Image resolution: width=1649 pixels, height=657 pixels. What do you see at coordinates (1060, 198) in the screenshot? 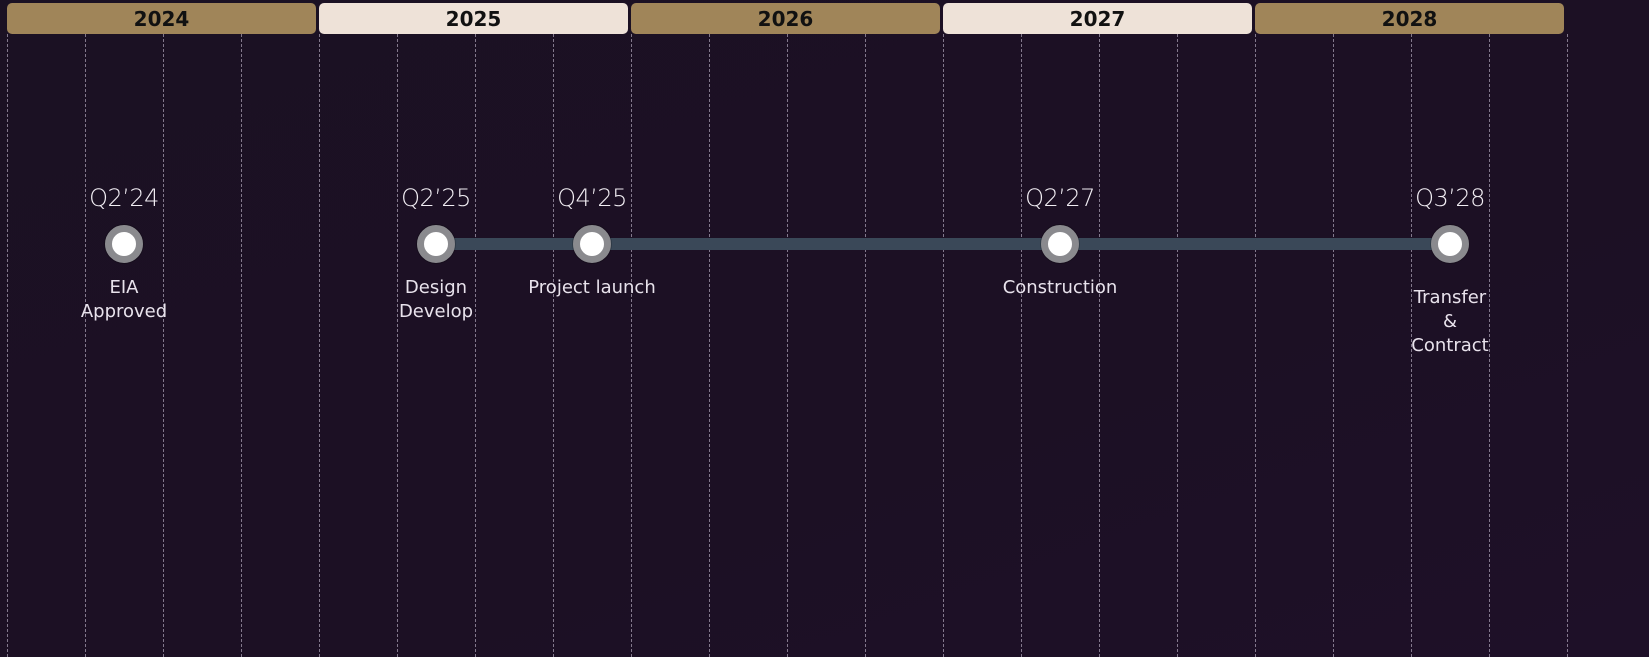
I see `milestone-quarter-label: Q2’27` at bounding box center [1060, 198].